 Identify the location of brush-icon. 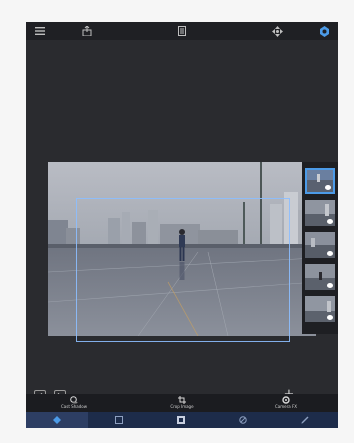
(243, 420).